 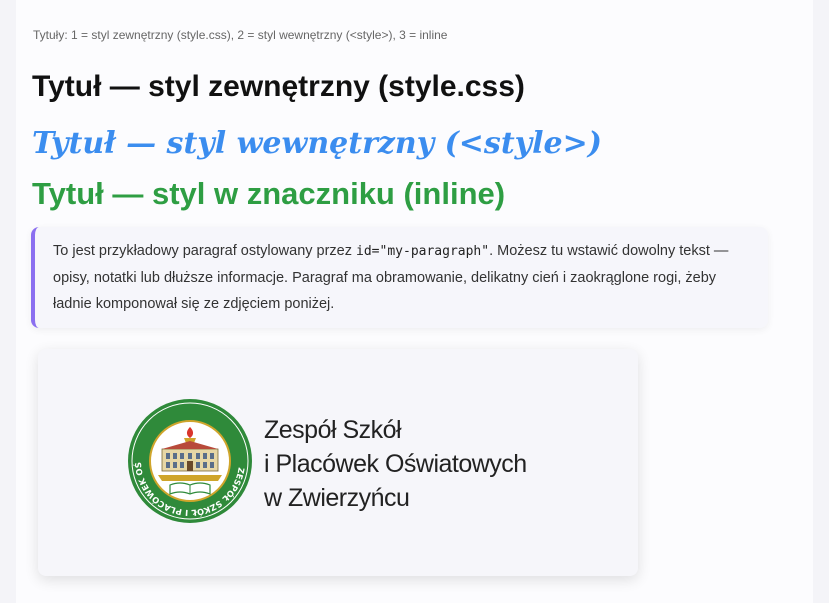 I want to click on school-name-line-3: w Zwierzyńcu, so click(x=337, y=498).